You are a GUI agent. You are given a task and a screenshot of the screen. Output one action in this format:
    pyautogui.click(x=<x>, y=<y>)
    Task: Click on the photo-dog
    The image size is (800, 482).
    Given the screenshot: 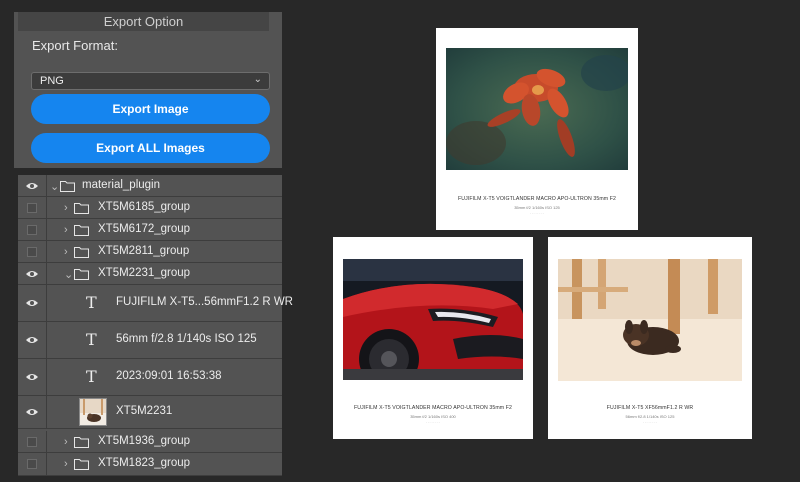 What is the action you would take?
    pyautogui.click(x=650, y=320)
    